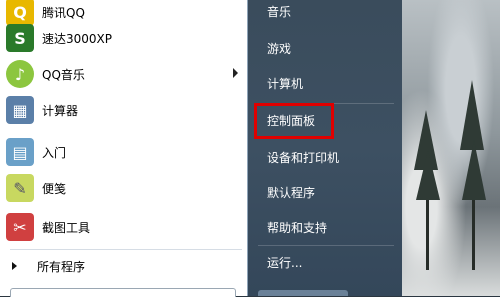 The height and width of the screenshot is (297, 500). I want to click on menu-item-devices-printers: 设备和打印机, so click(303, 158).